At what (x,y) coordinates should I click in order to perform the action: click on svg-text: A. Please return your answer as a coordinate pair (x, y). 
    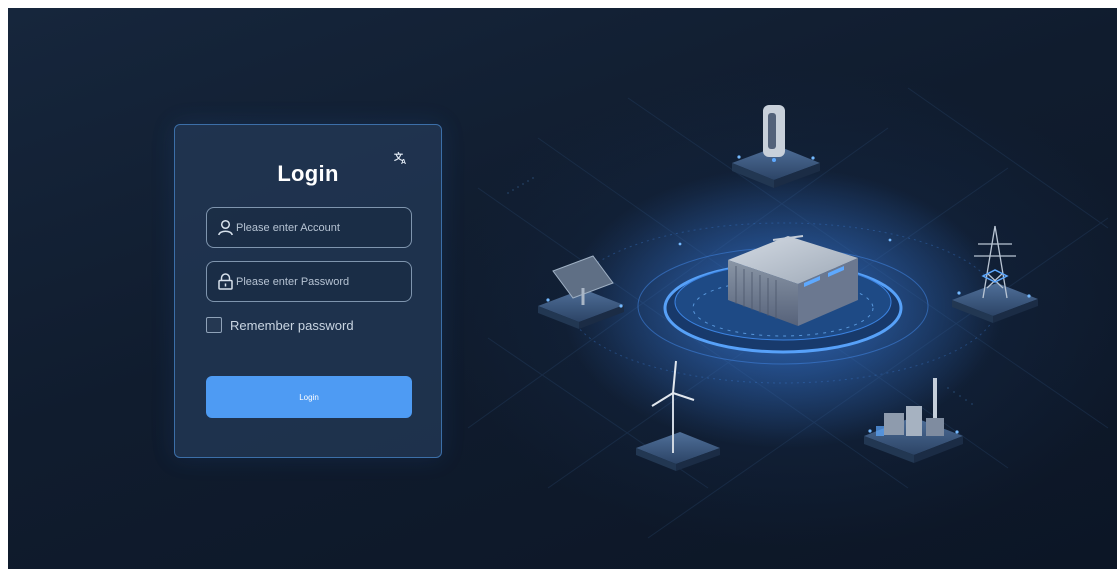
    Looking at the image, I should click on (403, 162).